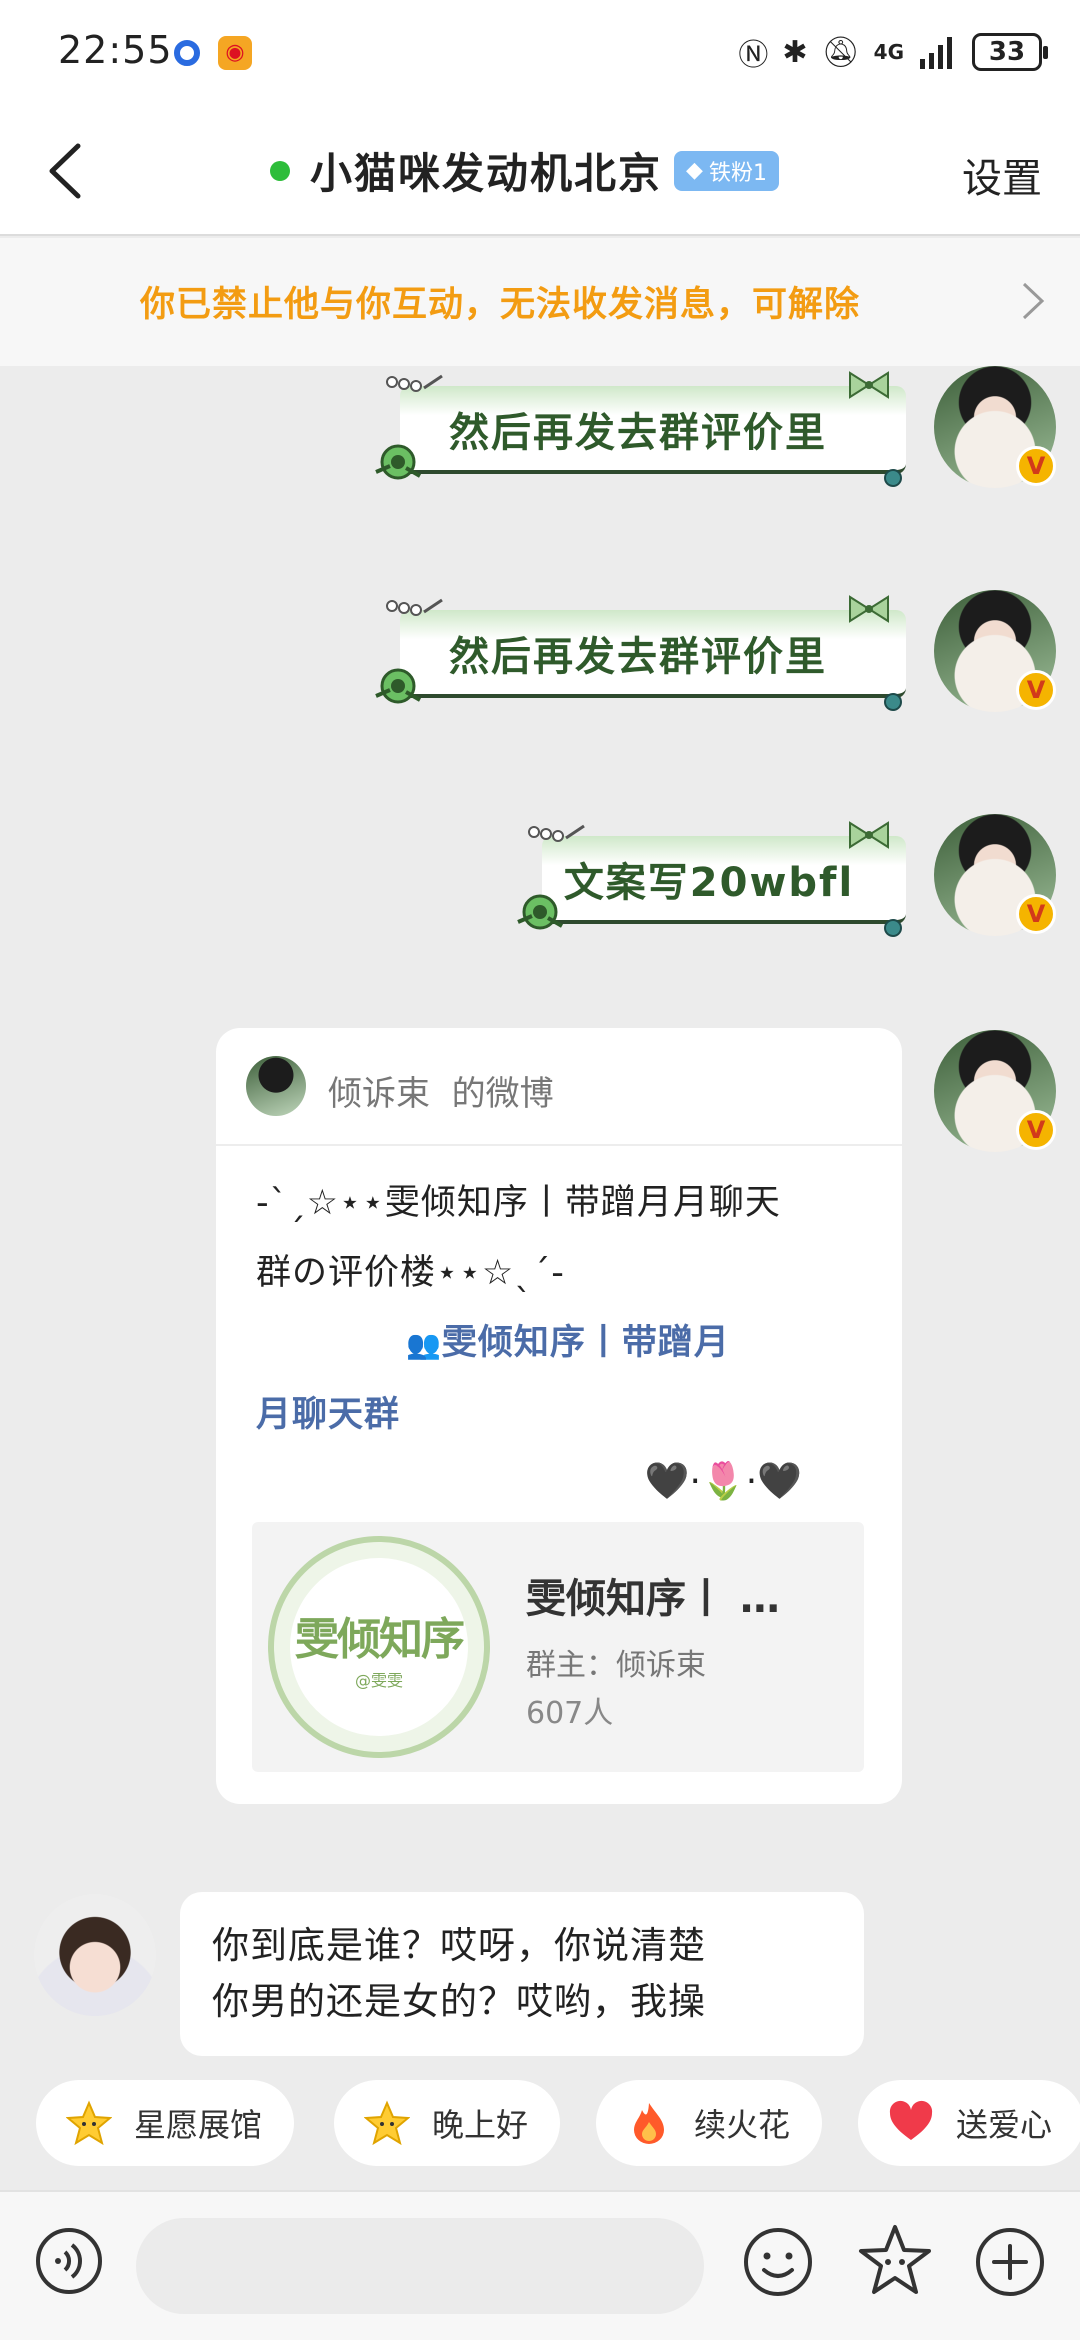 The image size is (1080, 2340). What do you see at coordinates (486, 173) in the screenshot?
I see `chat-title: 小猫咪发动机北京` at bounding box center [486, 173].